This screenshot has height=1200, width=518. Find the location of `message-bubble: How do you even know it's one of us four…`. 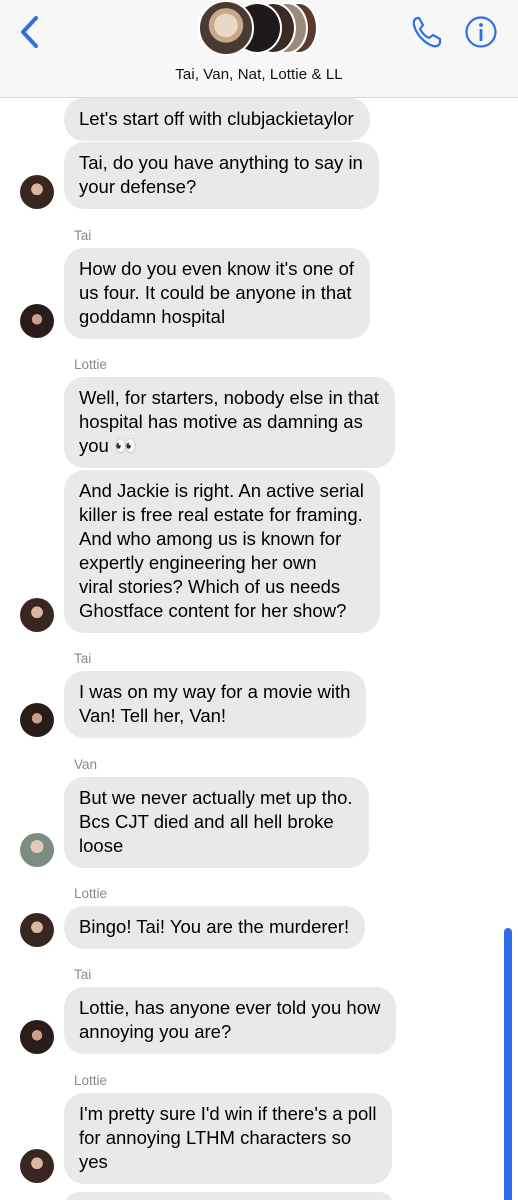

message-bubble: How do you even know it's one of us four… is located at coordinates (217, 293).